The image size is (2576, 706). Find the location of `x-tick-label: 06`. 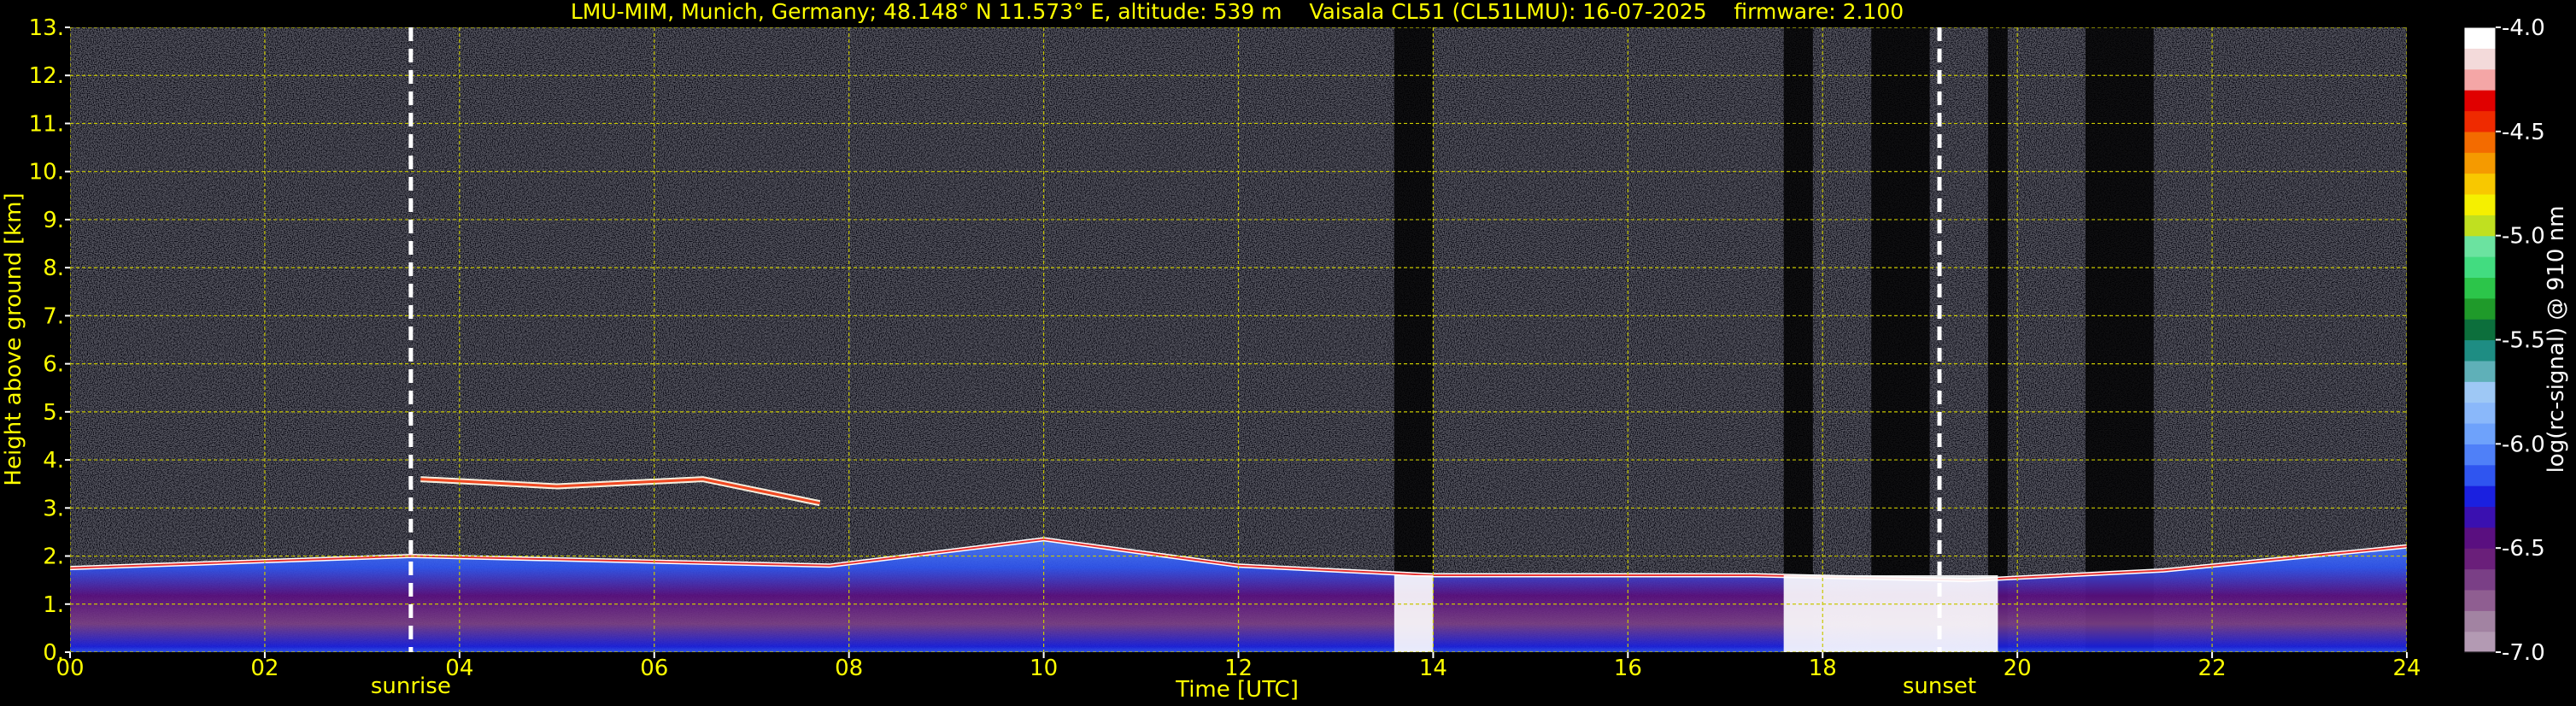

x-tick-label: 06 is located at coordinates (654, 668).